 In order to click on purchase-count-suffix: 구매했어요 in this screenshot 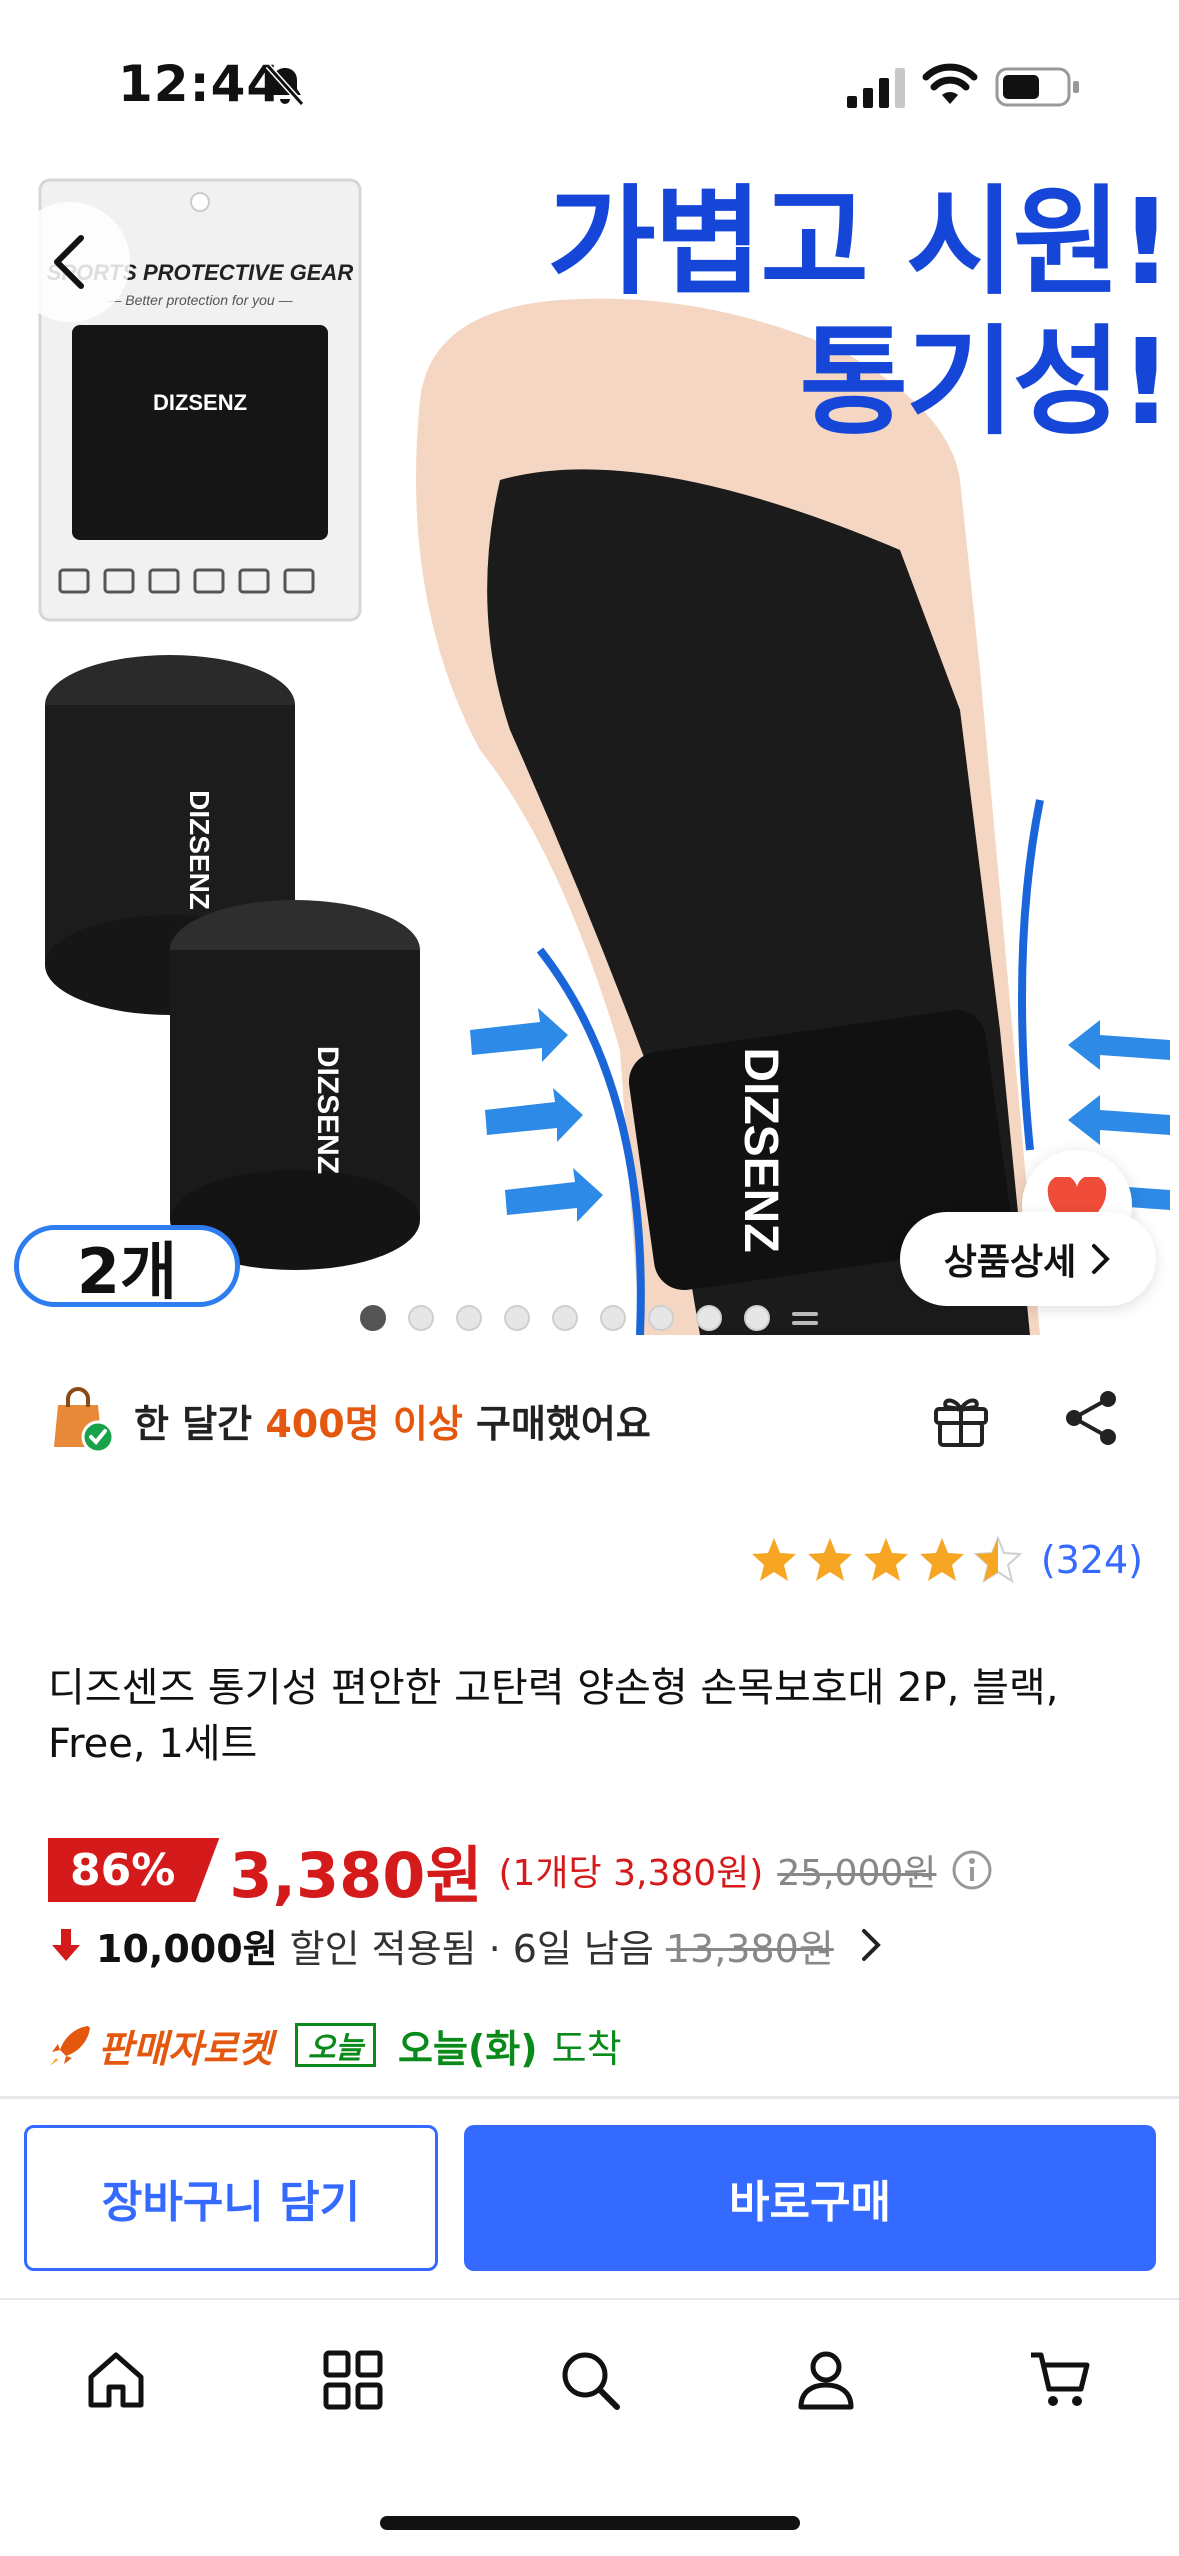, I will do `click(556, 1423)`.